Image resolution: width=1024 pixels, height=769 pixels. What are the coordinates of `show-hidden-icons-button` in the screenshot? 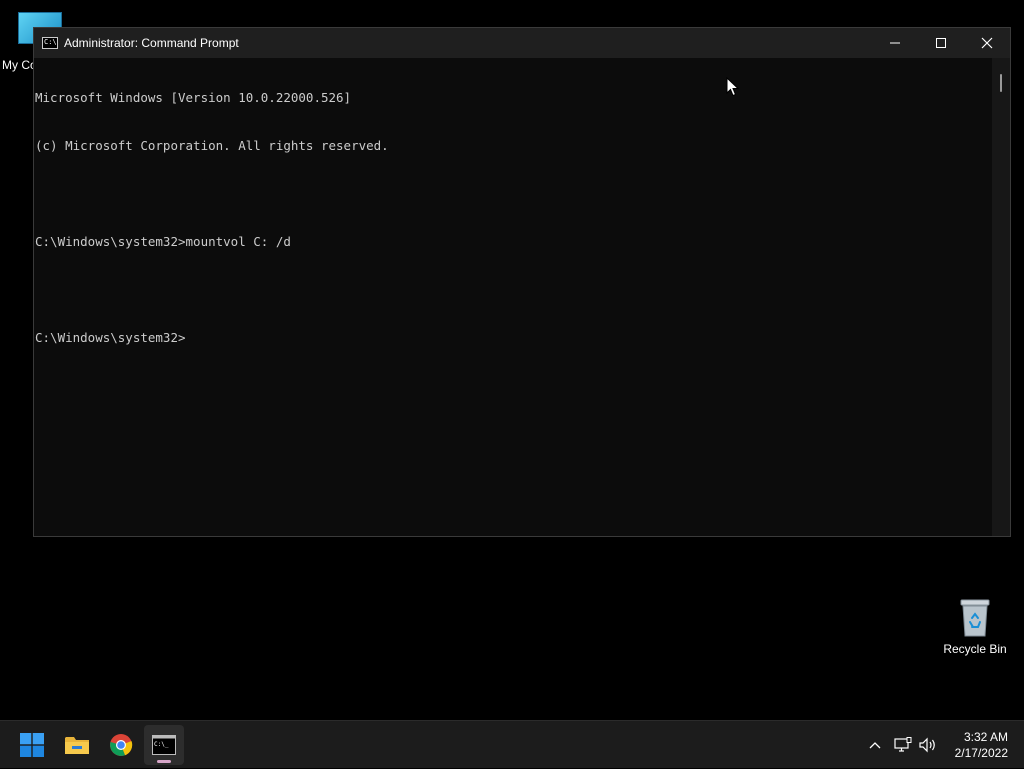 It's located at (875, 745).